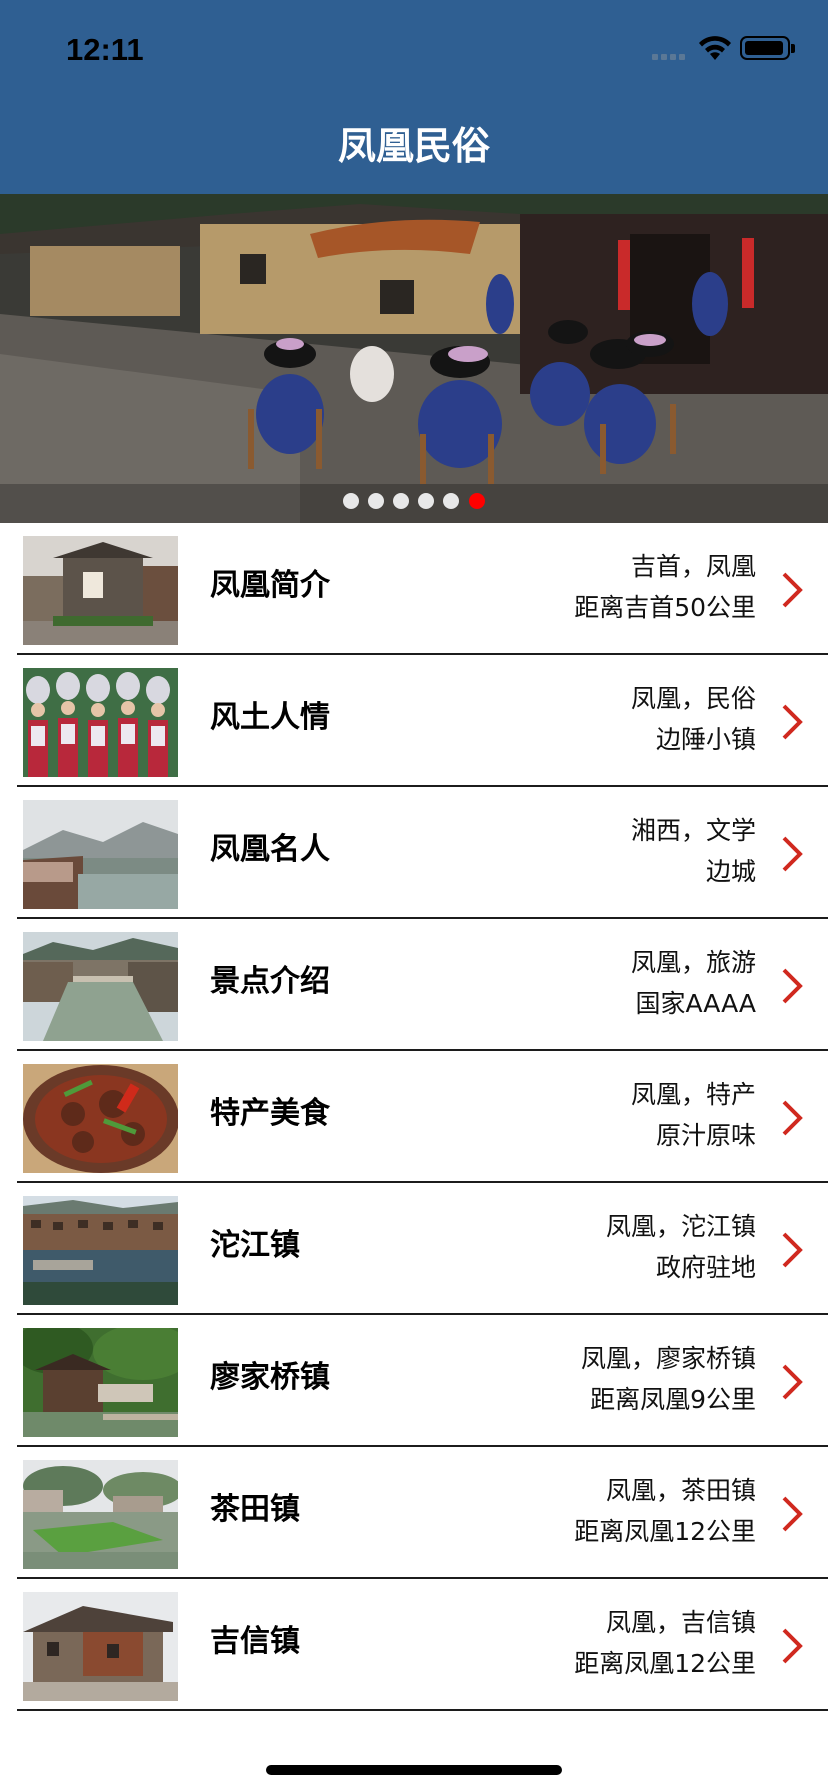  What do you see at coordinates (414, 501) in the screenshot?
I see `carousel-page-indicator` at bounding box center [414, 501].